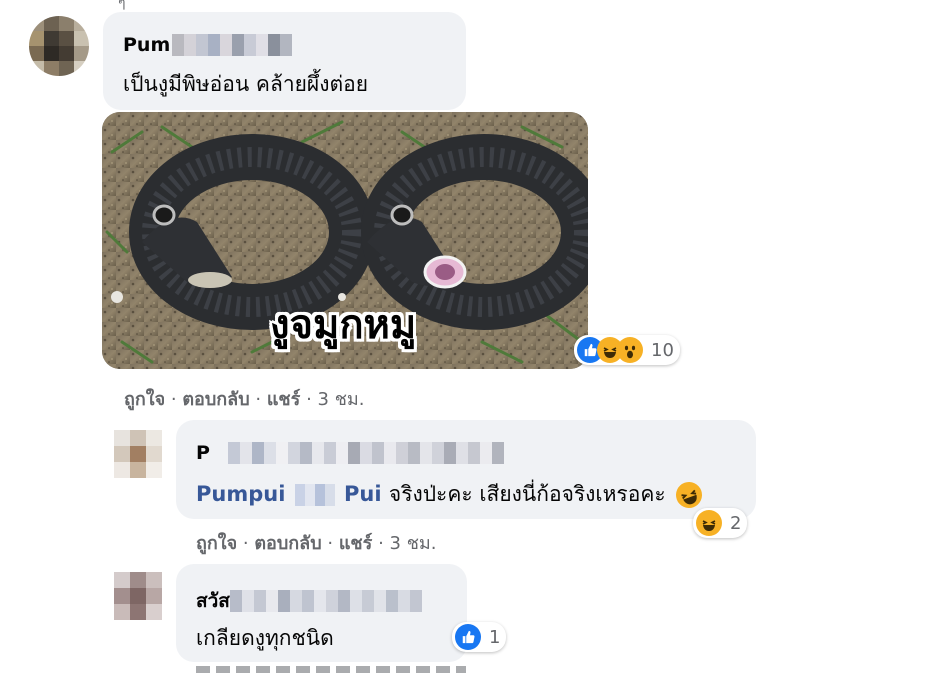  I want to click on reaction-count: 1, so click(495, 637).